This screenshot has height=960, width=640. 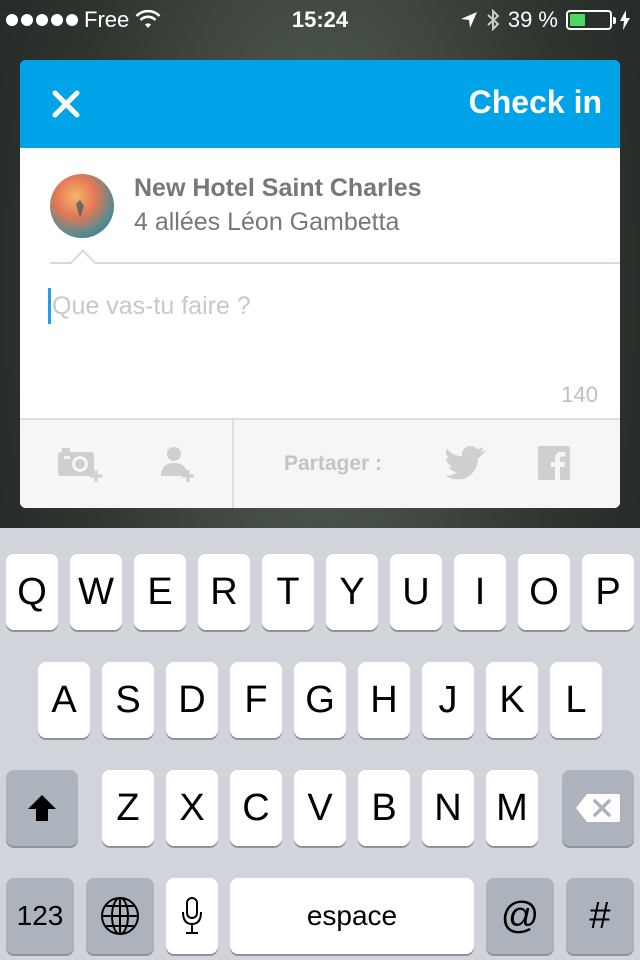 I want to click on backspace-key, so click(x=598, y=808).